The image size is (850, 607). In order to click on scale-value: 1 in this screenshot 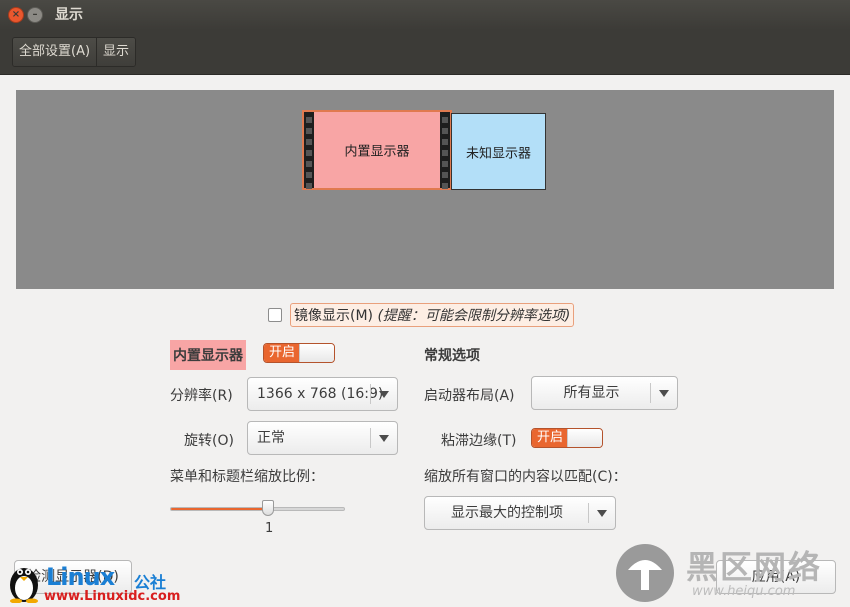, I will do `click(269, 528)`.